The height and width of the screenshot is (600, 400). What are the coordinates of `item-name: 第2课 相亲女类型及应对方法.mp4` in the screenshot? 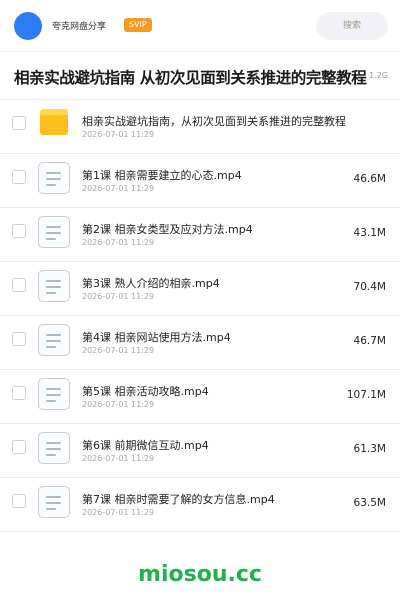 It's located at (167, 229).